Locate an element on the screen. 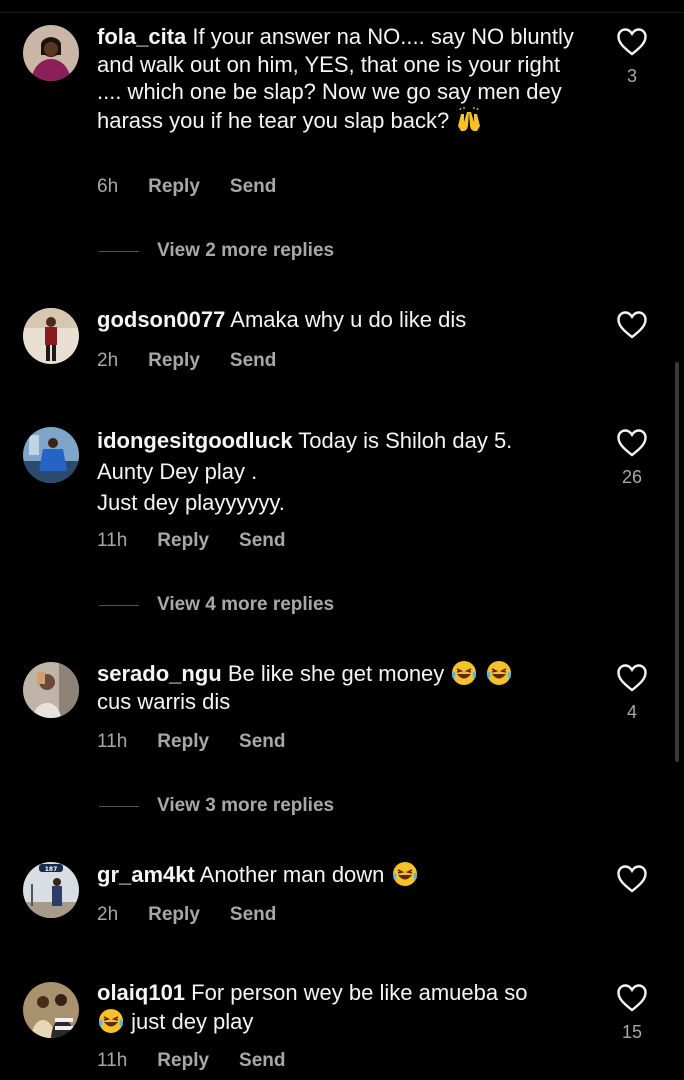 This screenshot has width=684, height=1080. like-count: 26 is located at coordinates (632, 477).